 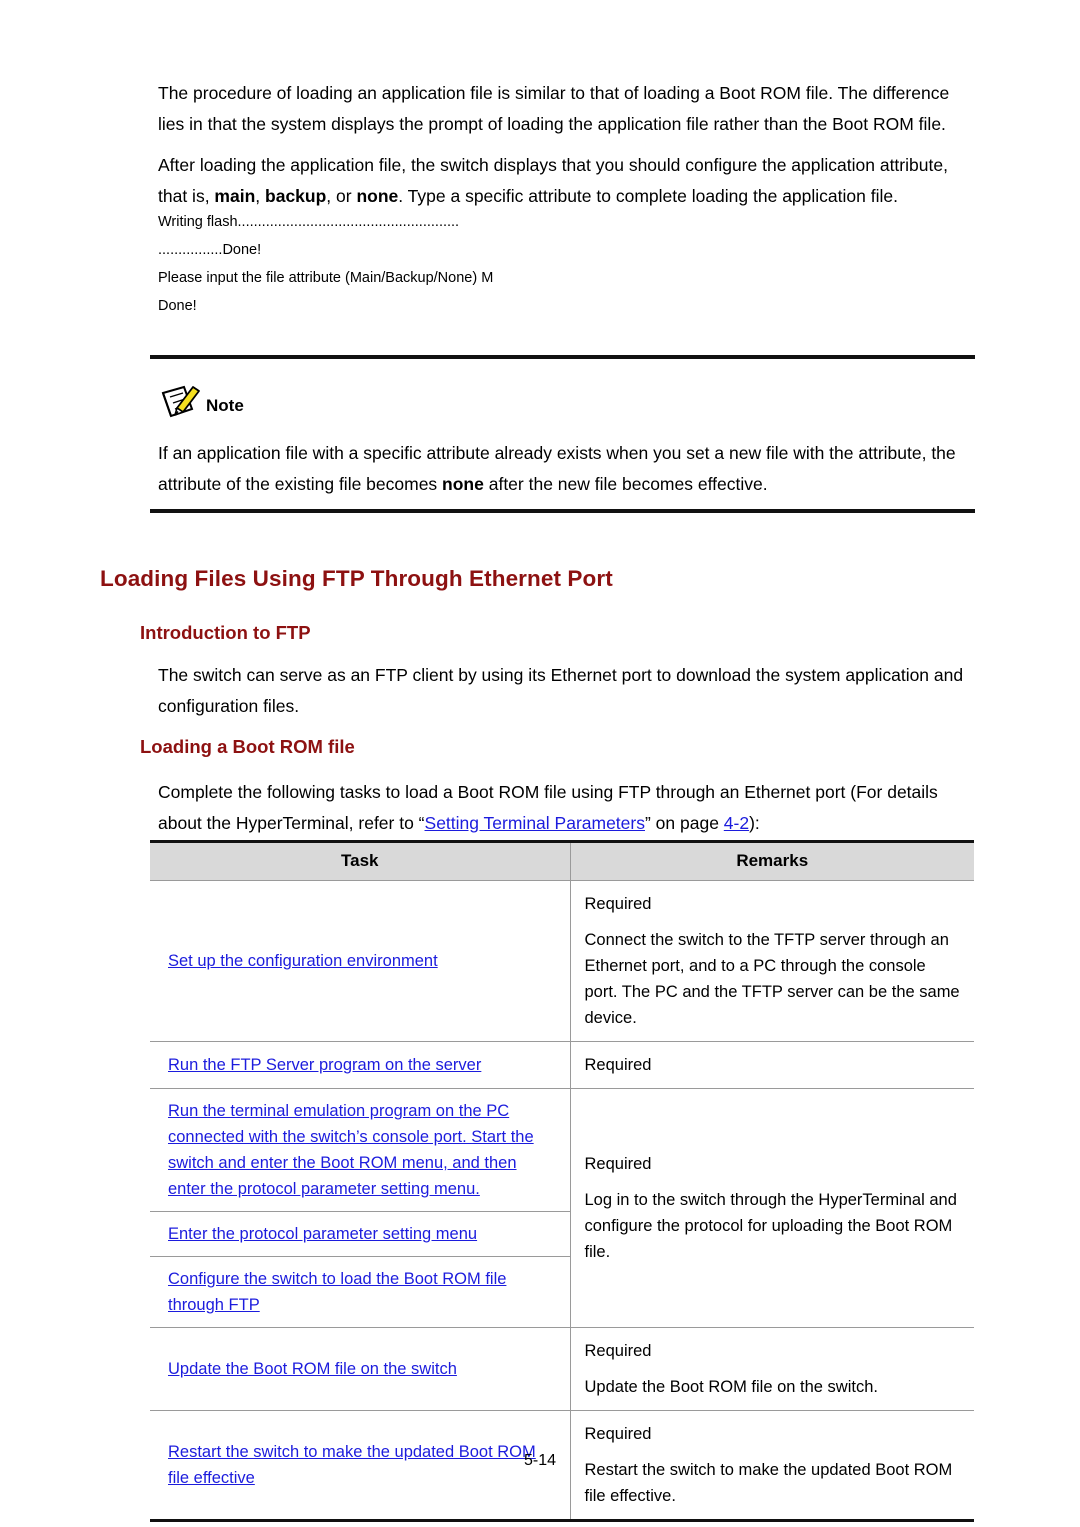 I want to click on page-number: 5-14, so click(x=540, y=1460).